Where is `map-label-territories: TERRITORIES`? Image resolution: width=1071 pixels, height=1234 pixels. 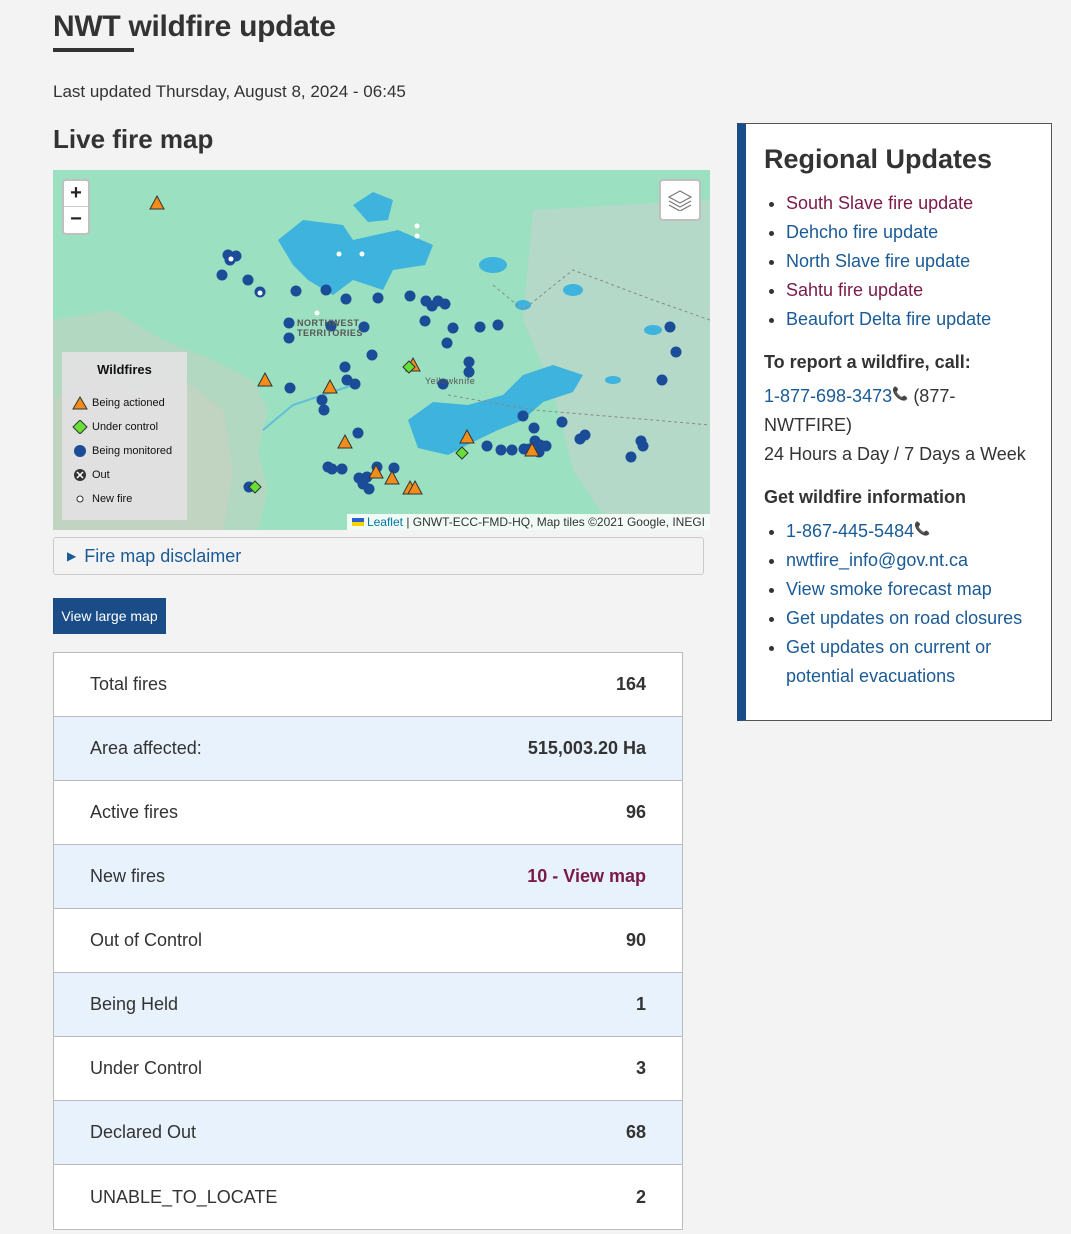
map-label-territories: TERRITORIES is located at coordinates (330, 333).